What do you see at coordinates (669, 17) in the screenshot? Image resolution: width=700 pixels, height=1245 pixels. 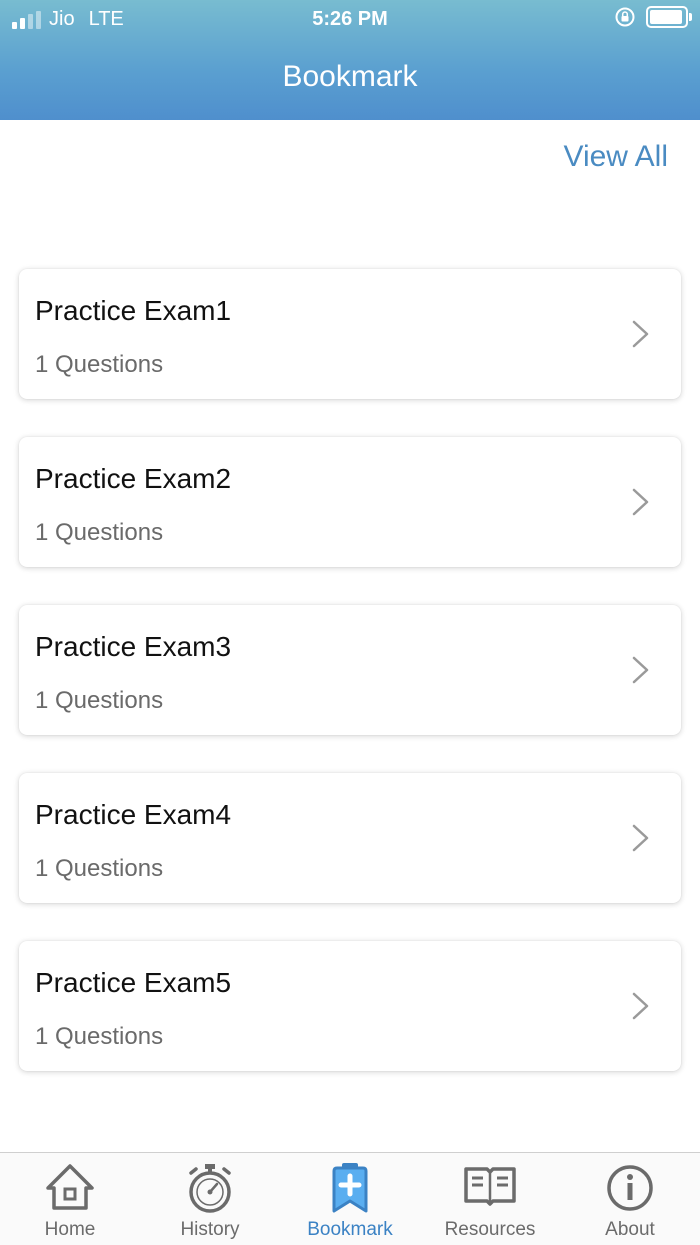 I see `battery-icon` at bounding box center [669, 17].